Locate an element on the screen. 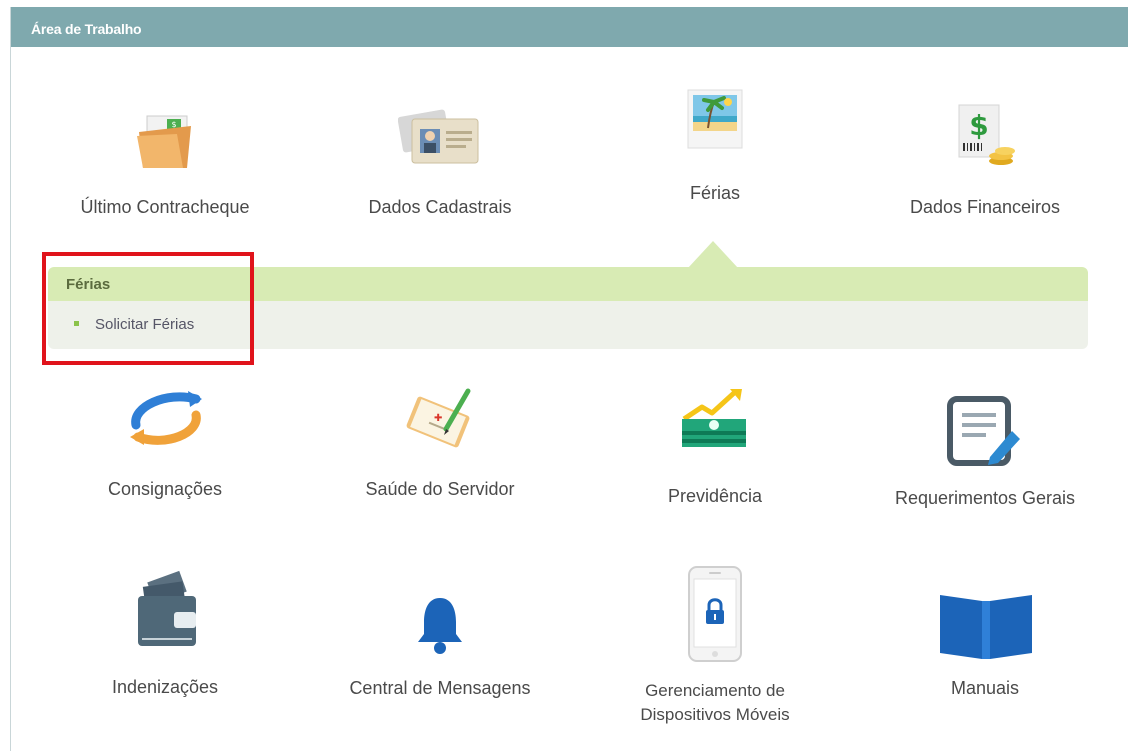 The image size is (1128, 751). circular-arrows-icon is located at coordinates (166, 418).